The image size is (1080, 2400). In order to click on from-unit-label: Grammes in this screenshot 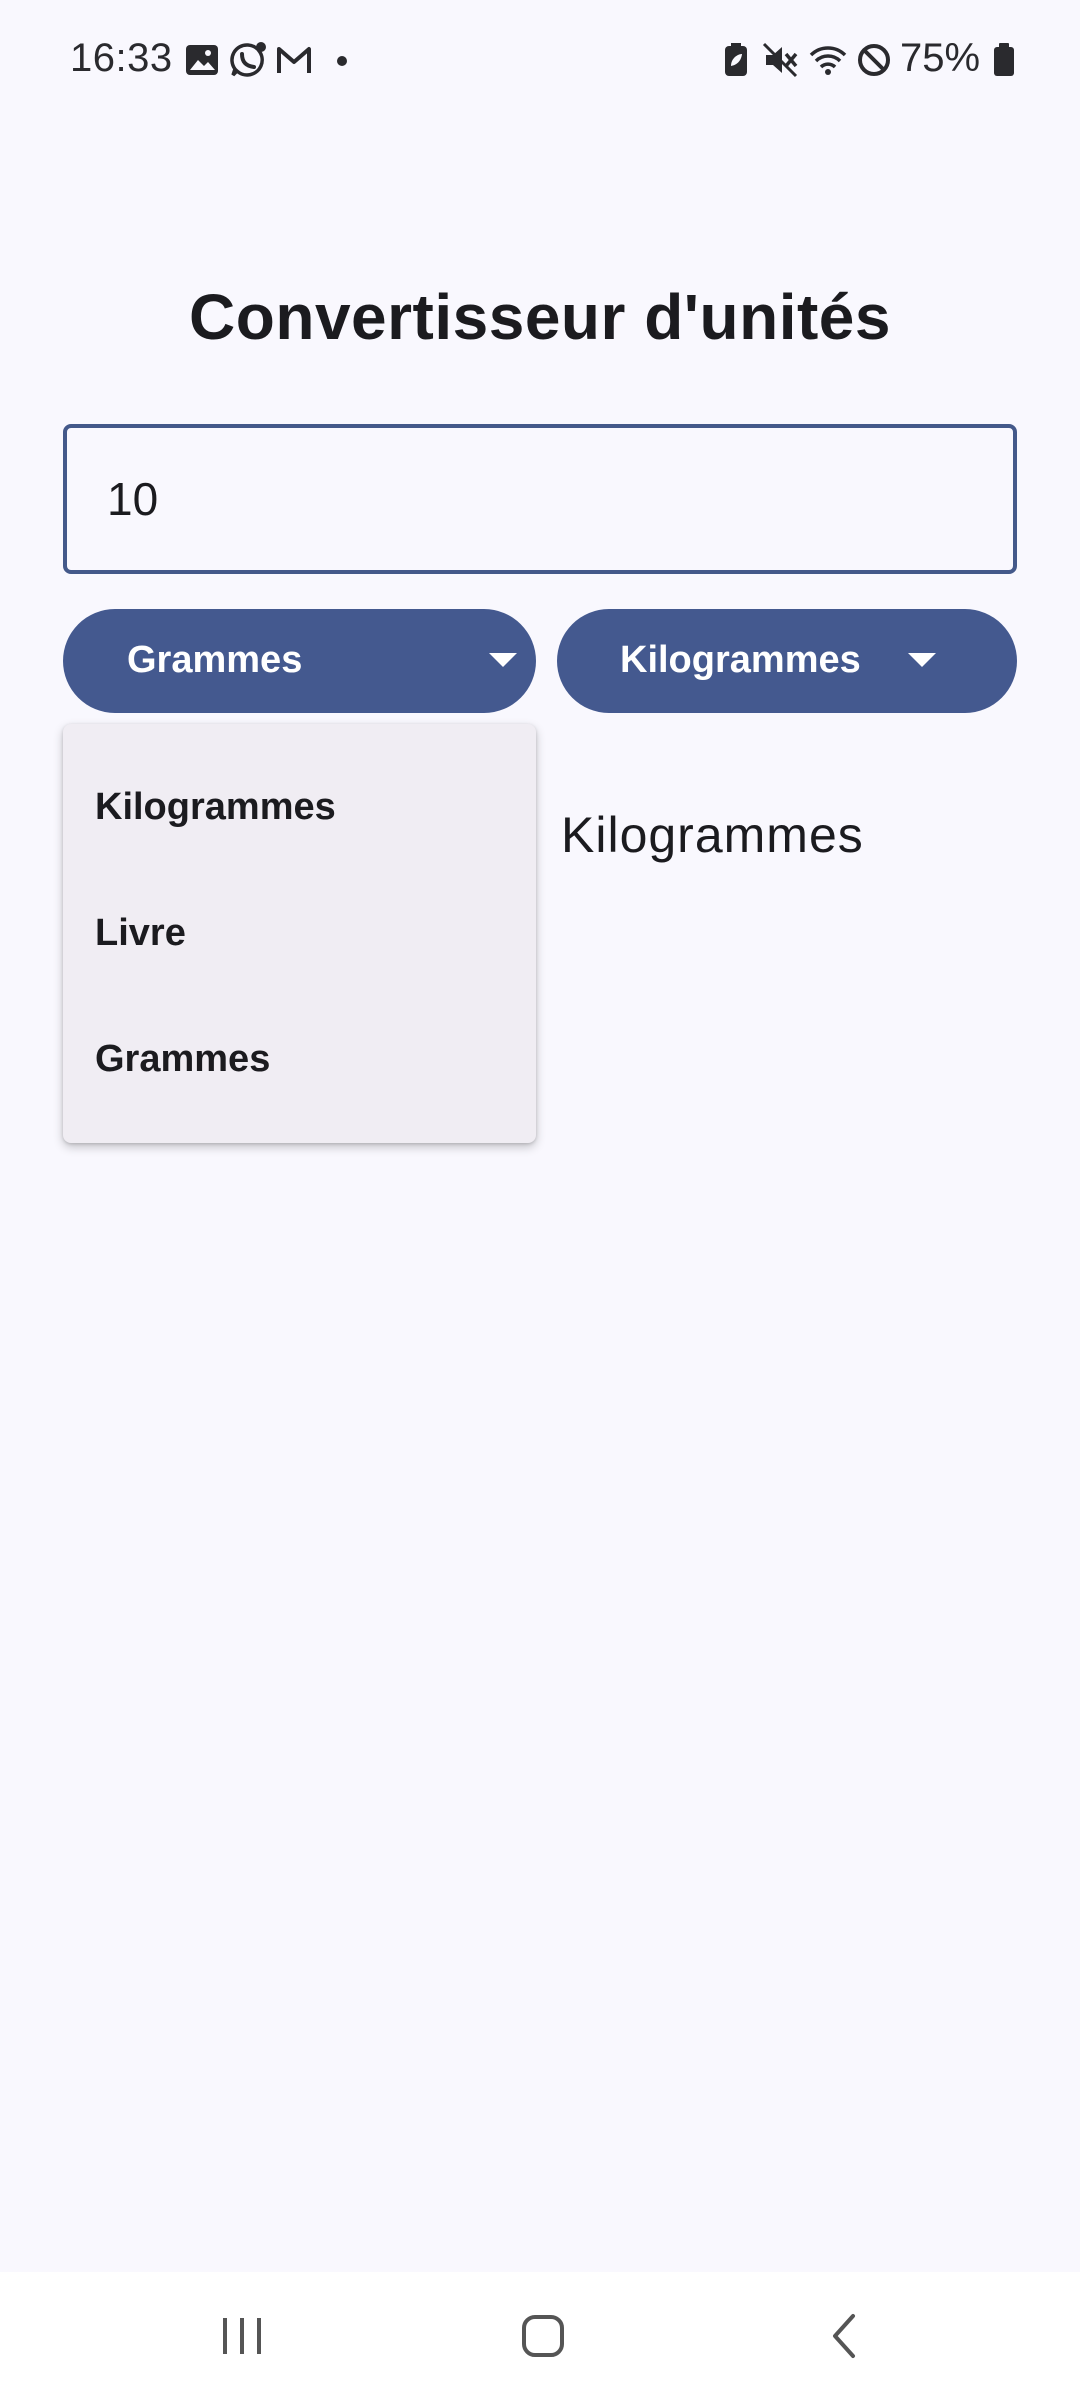, I will do `click(215, 660)`.